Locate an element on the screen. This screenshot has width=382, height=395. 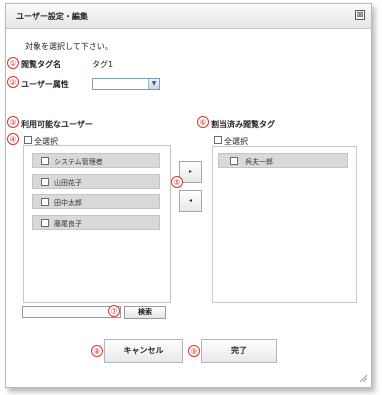
list-item: 藤尾良子 is located at coordinates (96, 222).